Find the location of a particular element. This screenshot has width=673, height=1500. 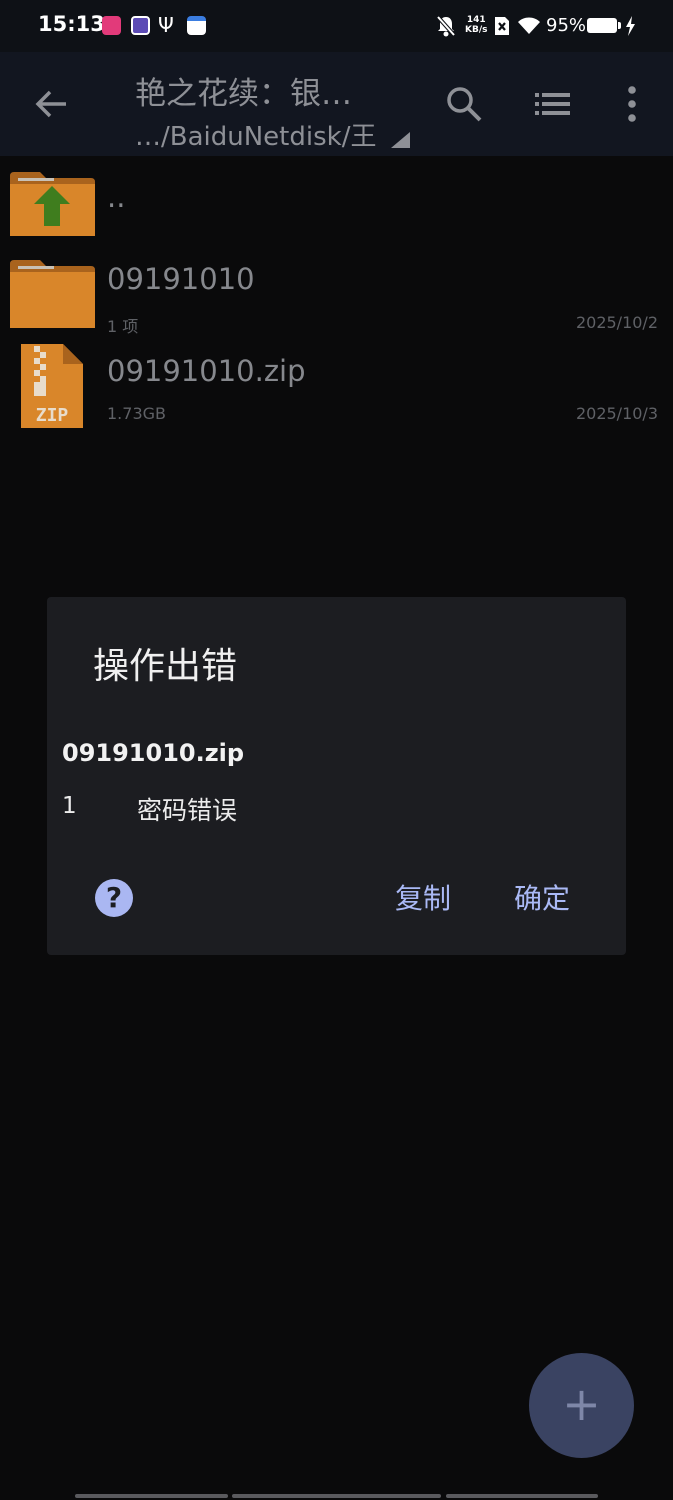

battery-percent: 95% is located at coordinates (566, 25).